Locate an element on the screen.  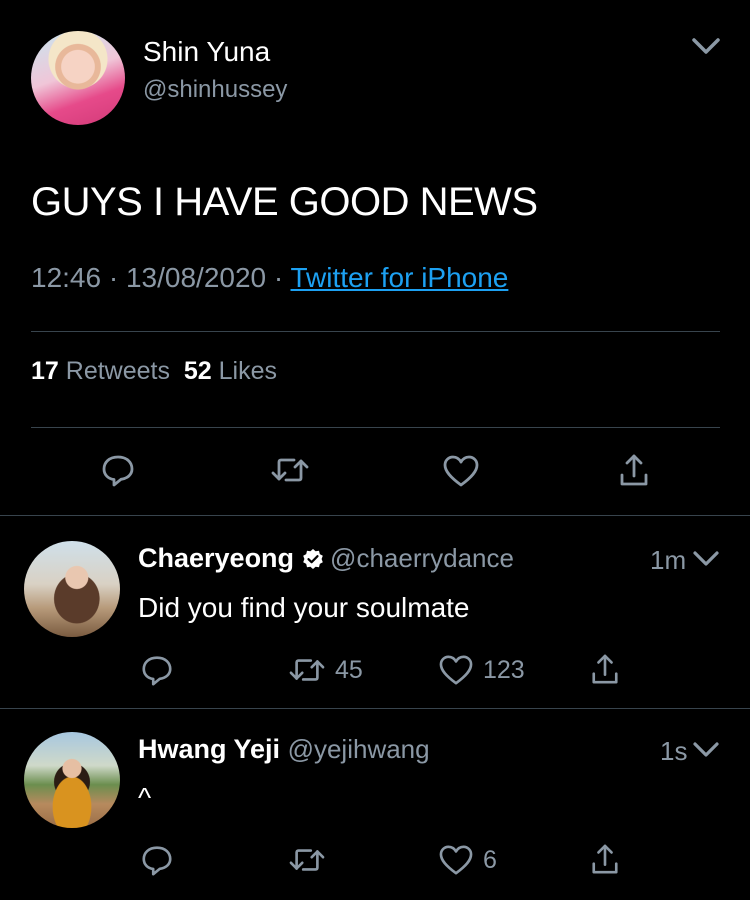
reply-author: Chaeryeong @chaerrydance is located at coordinates (326, 558).